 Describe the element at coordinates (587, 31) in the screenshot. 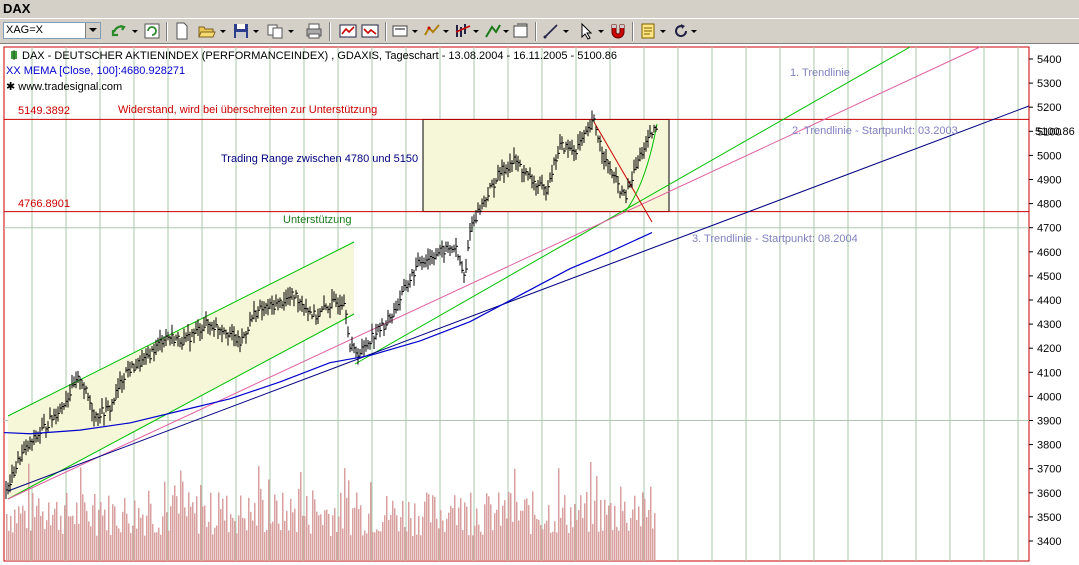

I see `pointer-icon` at that location.